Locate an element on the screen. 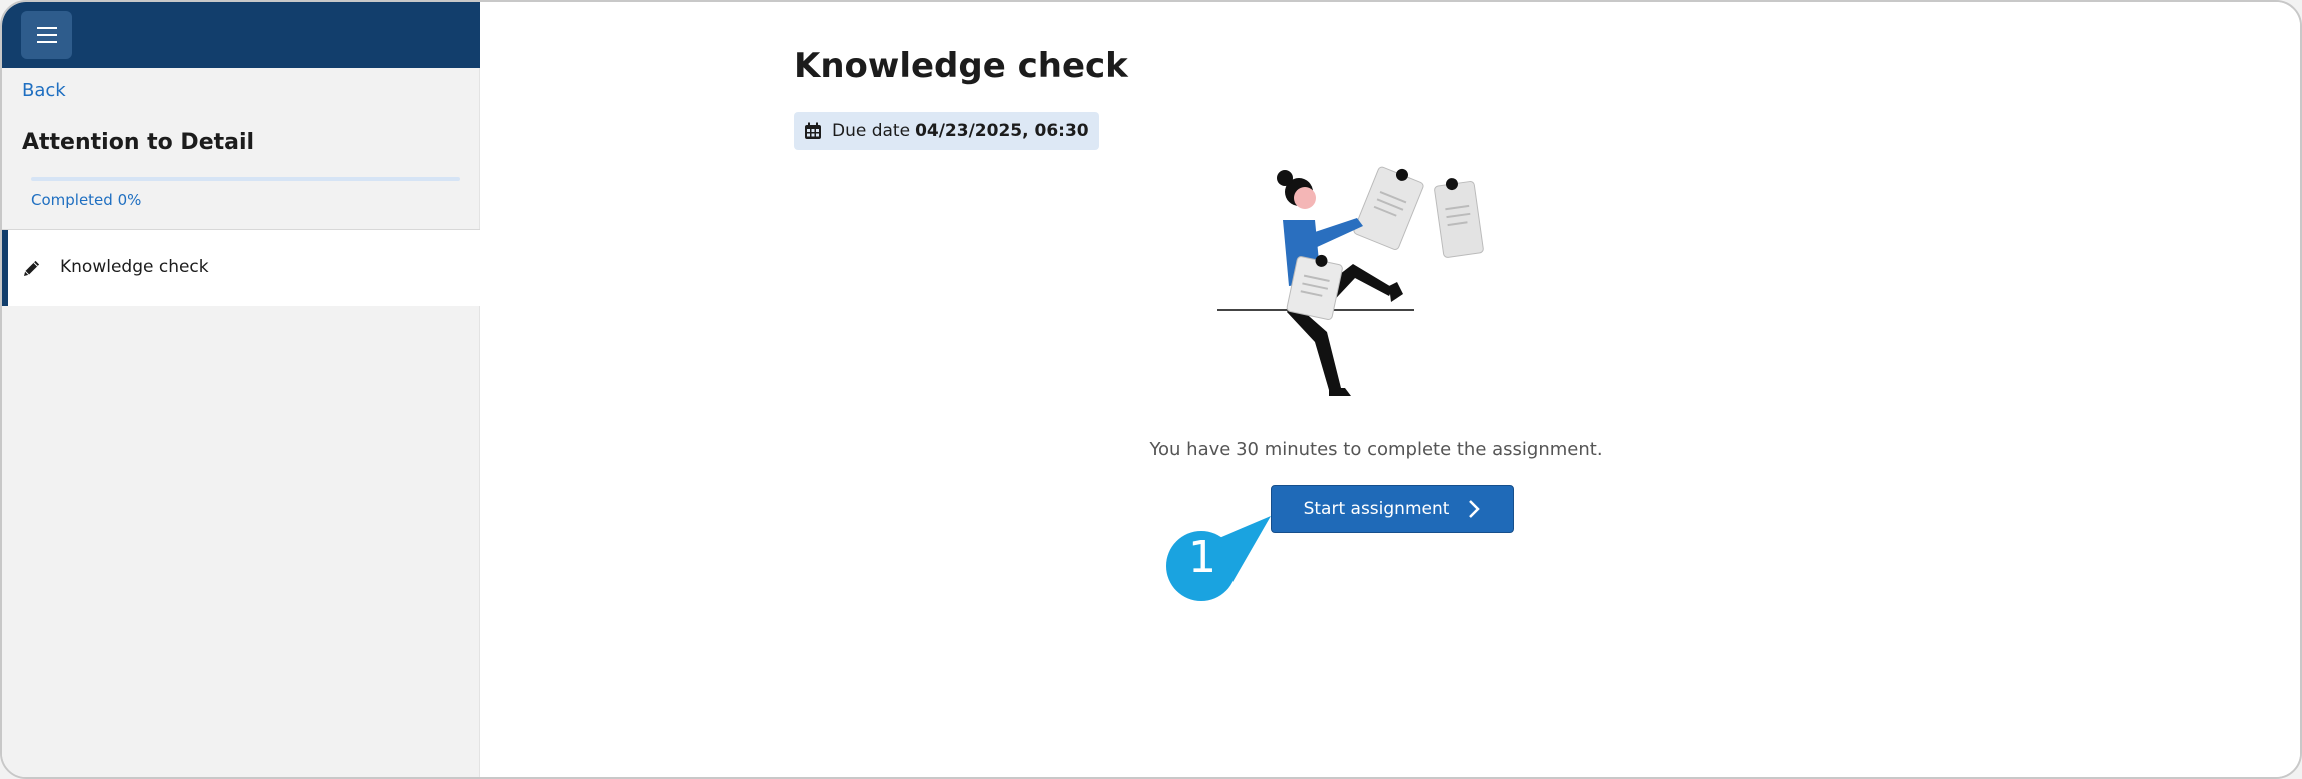  sidebar-header is located at coordinates (241, 35).